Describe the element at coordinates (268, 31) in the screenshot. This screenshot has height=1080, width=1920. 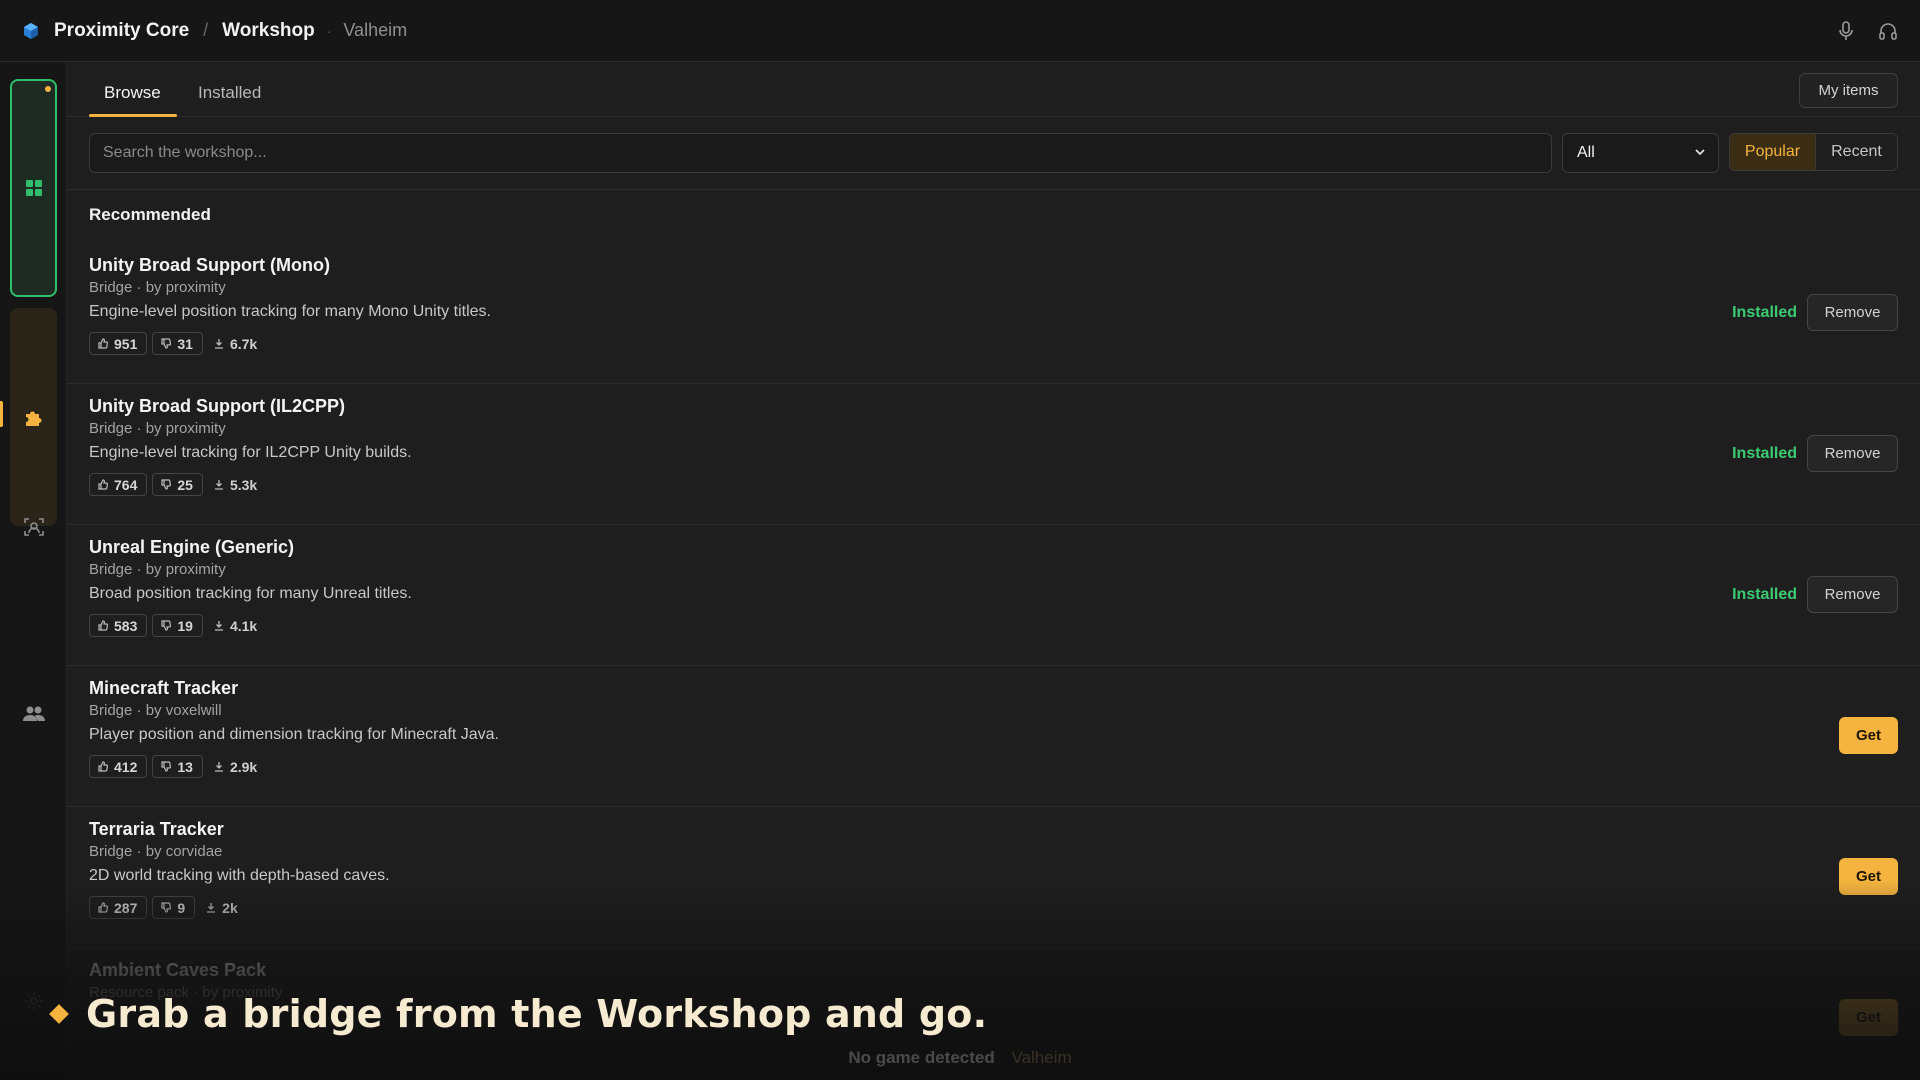
I see `breadcrumb-page: Workshop` at that location.